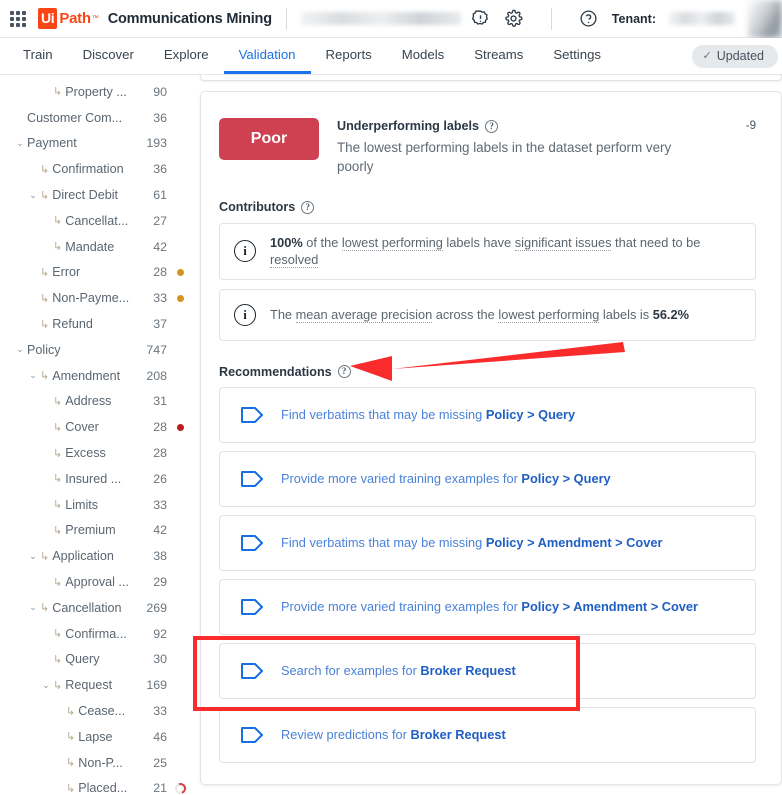  Describe the element at coordinates (96, 711) in the screenshot. I see `sidebar-item-cease: ↳ Cease... 33` at that location.